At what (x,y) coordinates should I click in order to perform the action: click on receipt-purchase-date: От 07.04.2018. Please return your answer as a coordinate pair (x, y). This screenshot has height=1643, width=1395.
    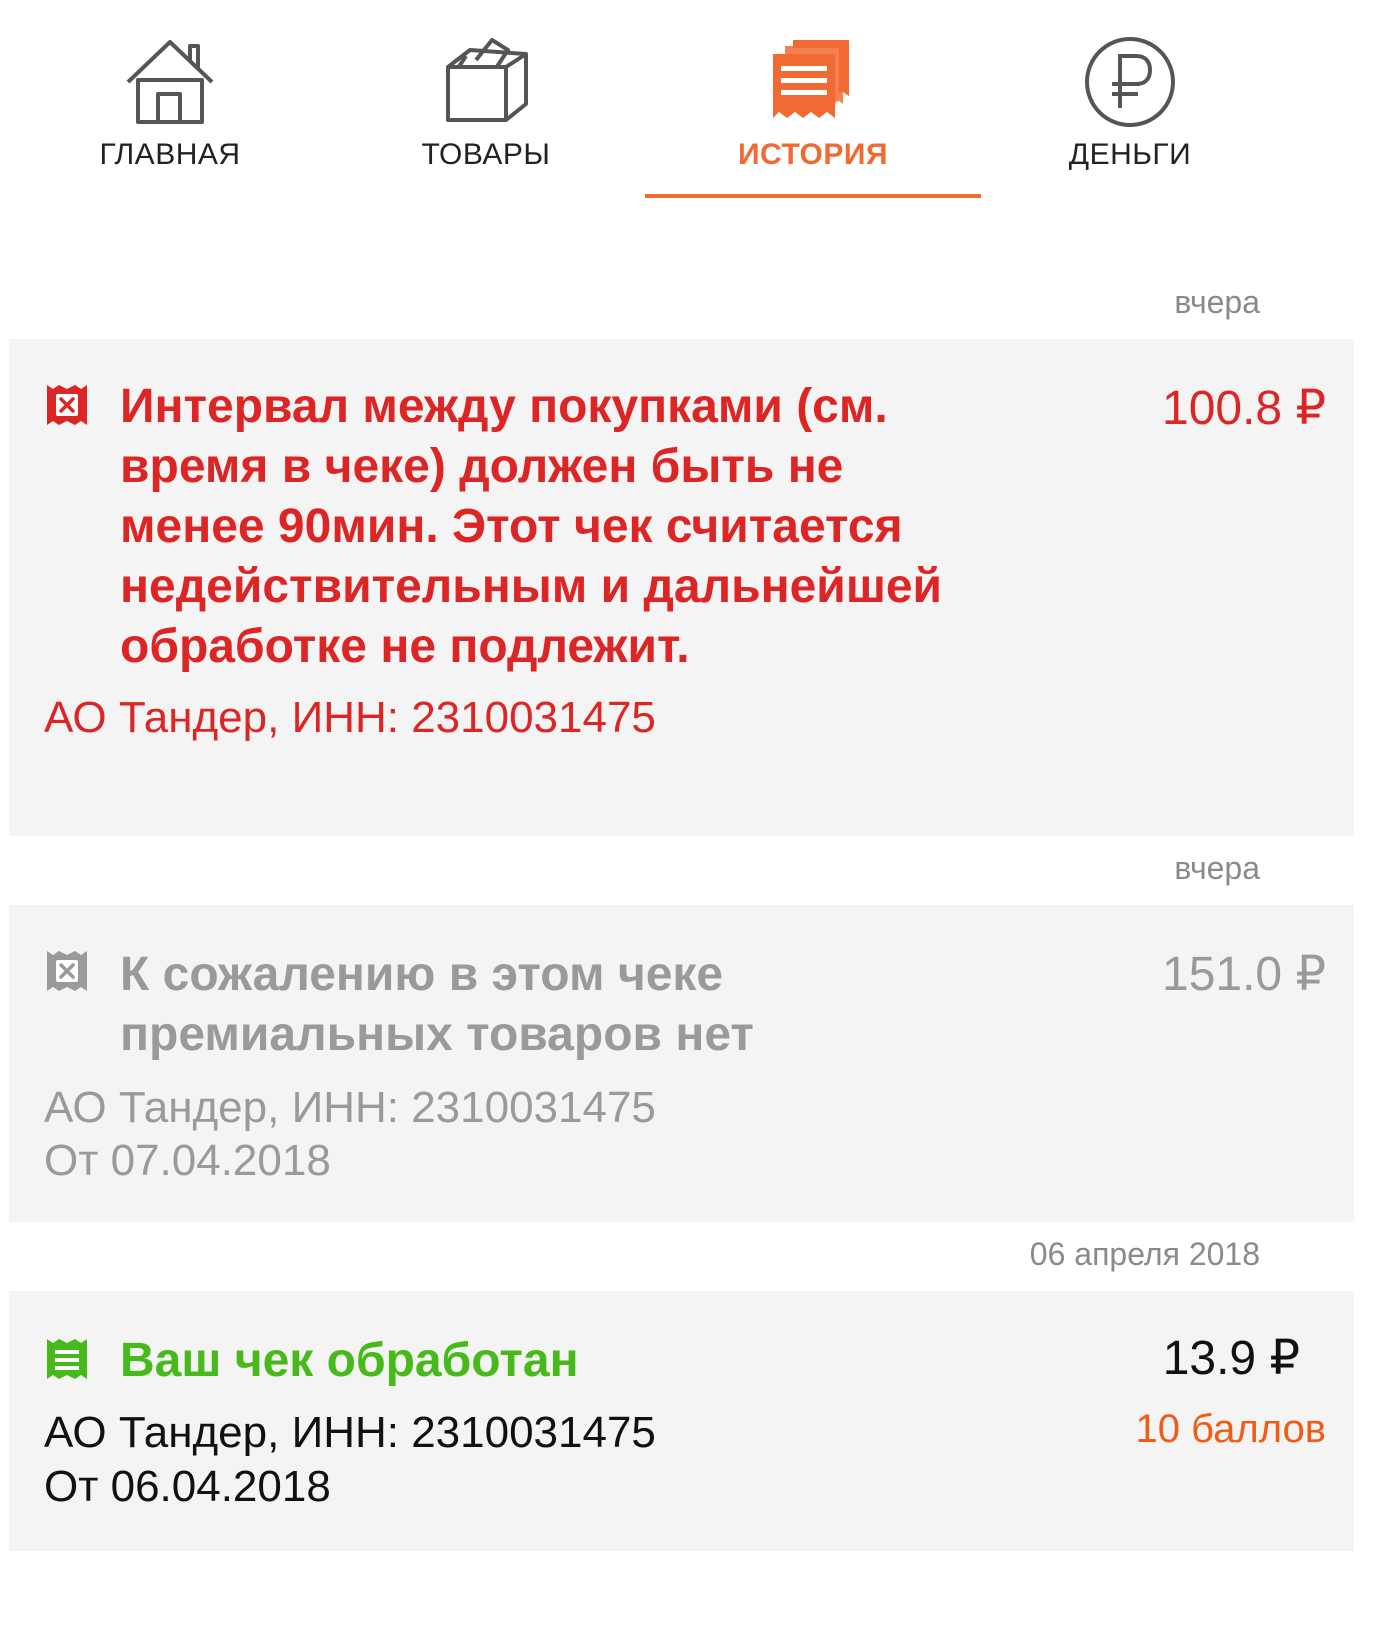
    Looking at the image, I should click on (187, 1160).